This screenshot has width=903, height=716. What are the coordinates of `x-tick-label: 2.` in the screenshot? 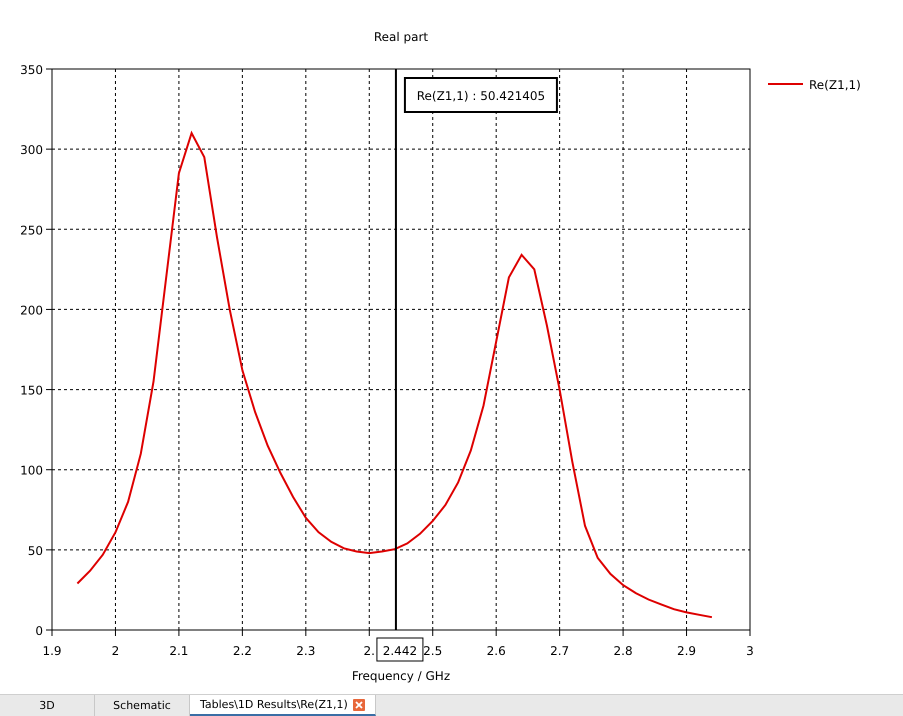 It's located at (369, 651).